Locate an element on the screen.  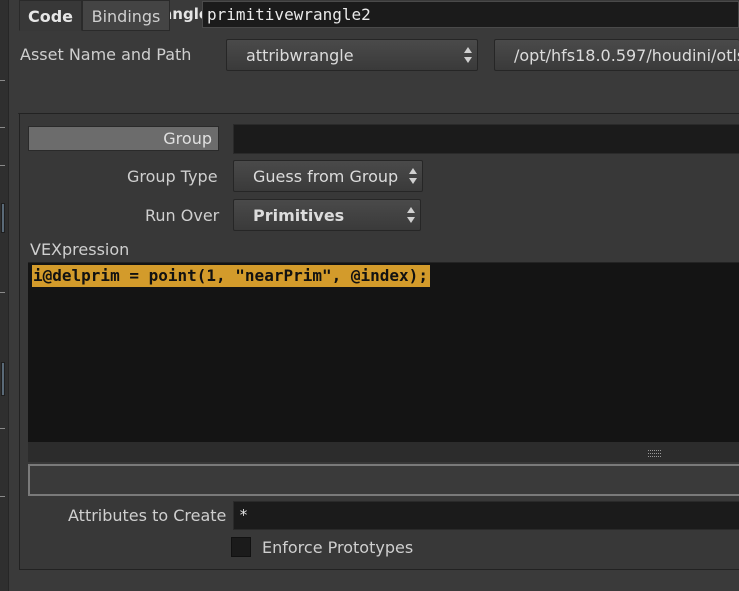
run-over-label: Run Over is located at coordinates (182, 215).